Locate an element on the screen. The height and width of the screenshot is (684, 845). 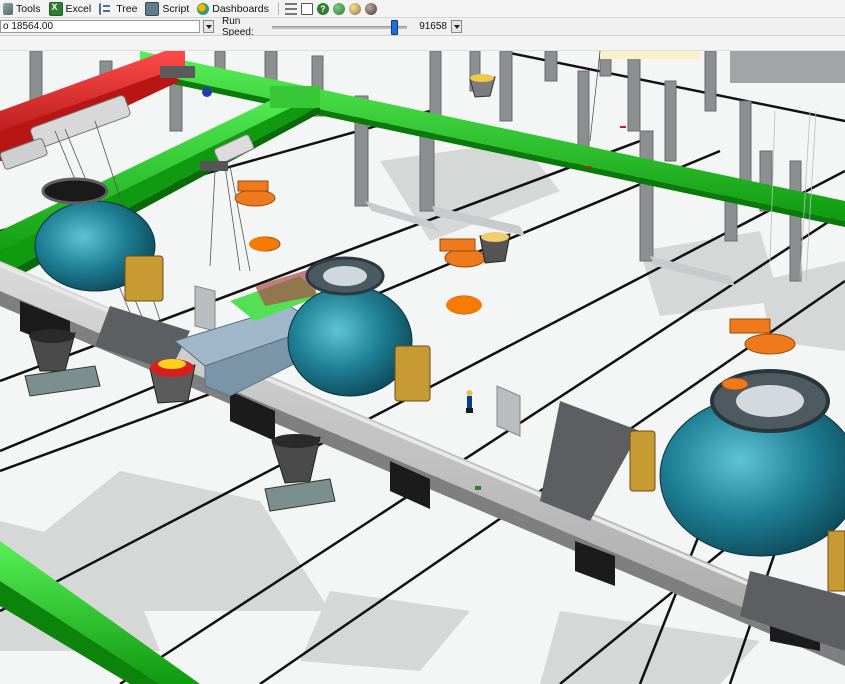
run-control-bar: o 18564.00 Run Speed: 91658 is located at coordinates (422, 26).